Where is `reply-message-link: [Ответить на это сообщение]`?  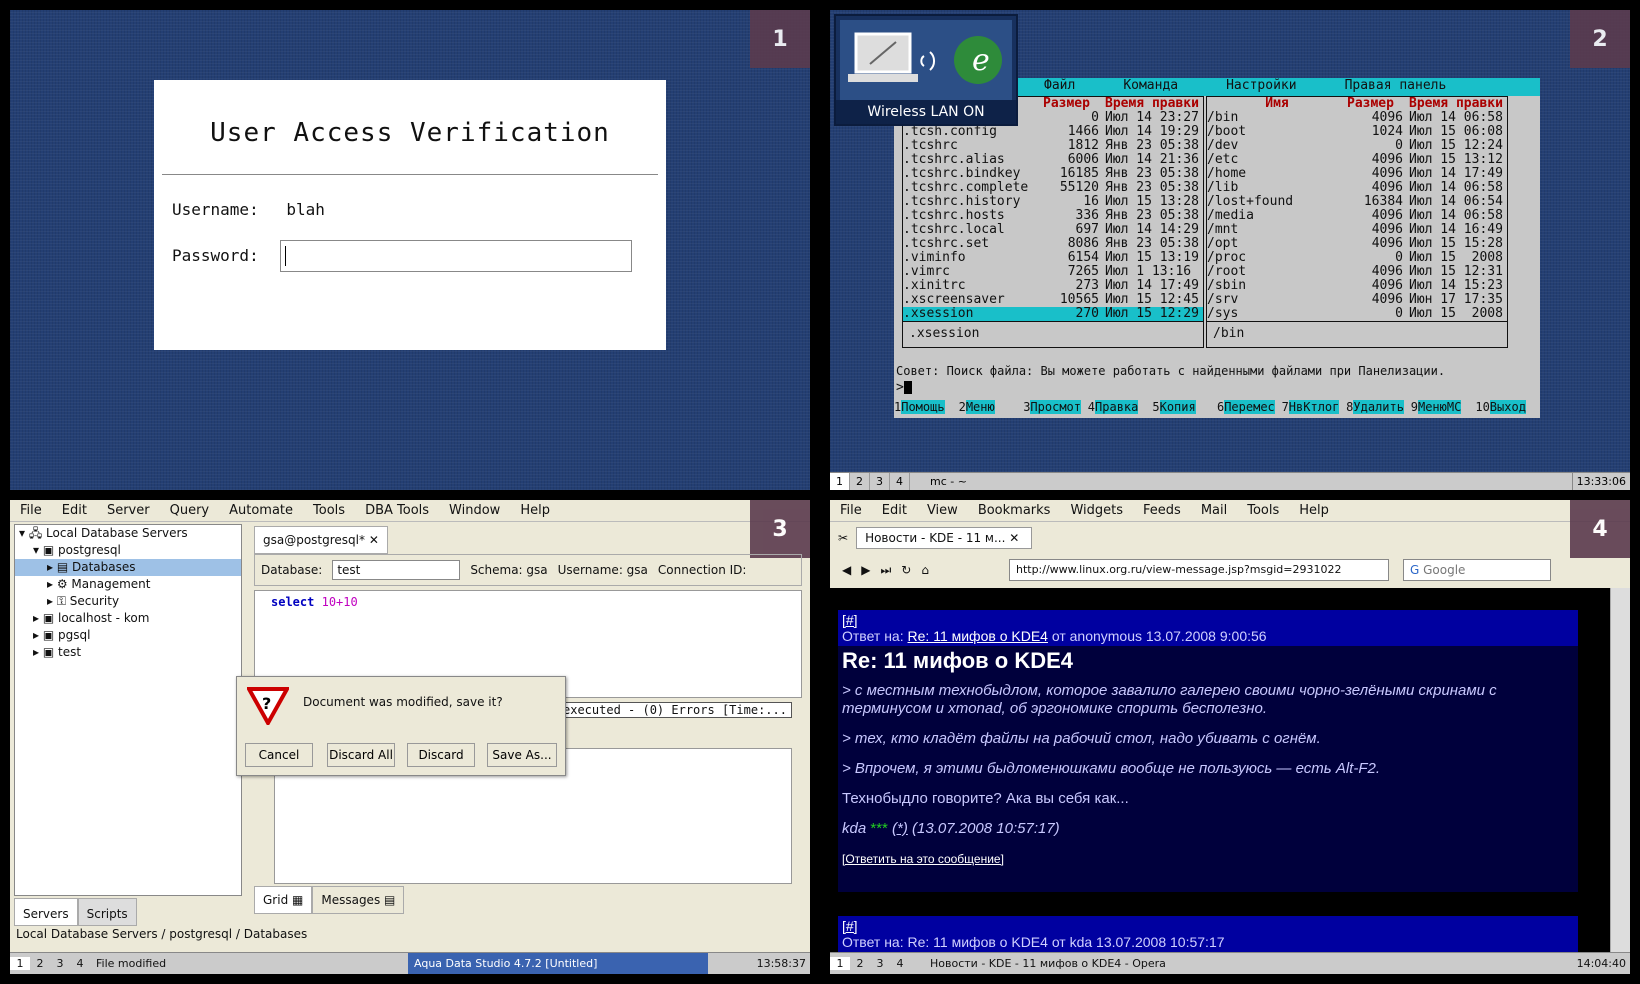
reply-message-link: [Ответить на это сообщение] is located at coordinates (923, 859).